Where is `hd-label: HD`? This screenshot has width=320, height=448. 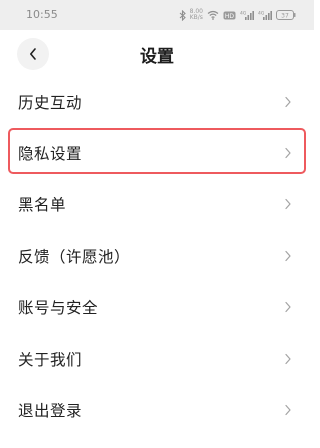
hd-label: HD is located at coordinates (230, 15).